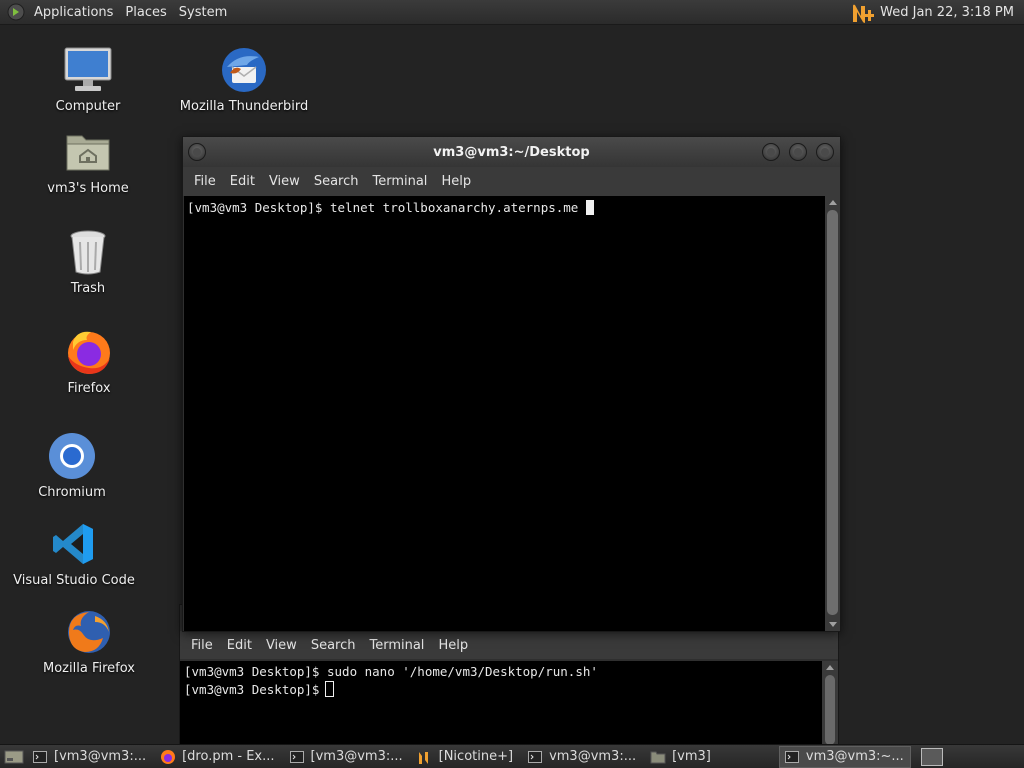 The image size is (1024, 768). I want to click on places-menu: Places, so click(145, 12).